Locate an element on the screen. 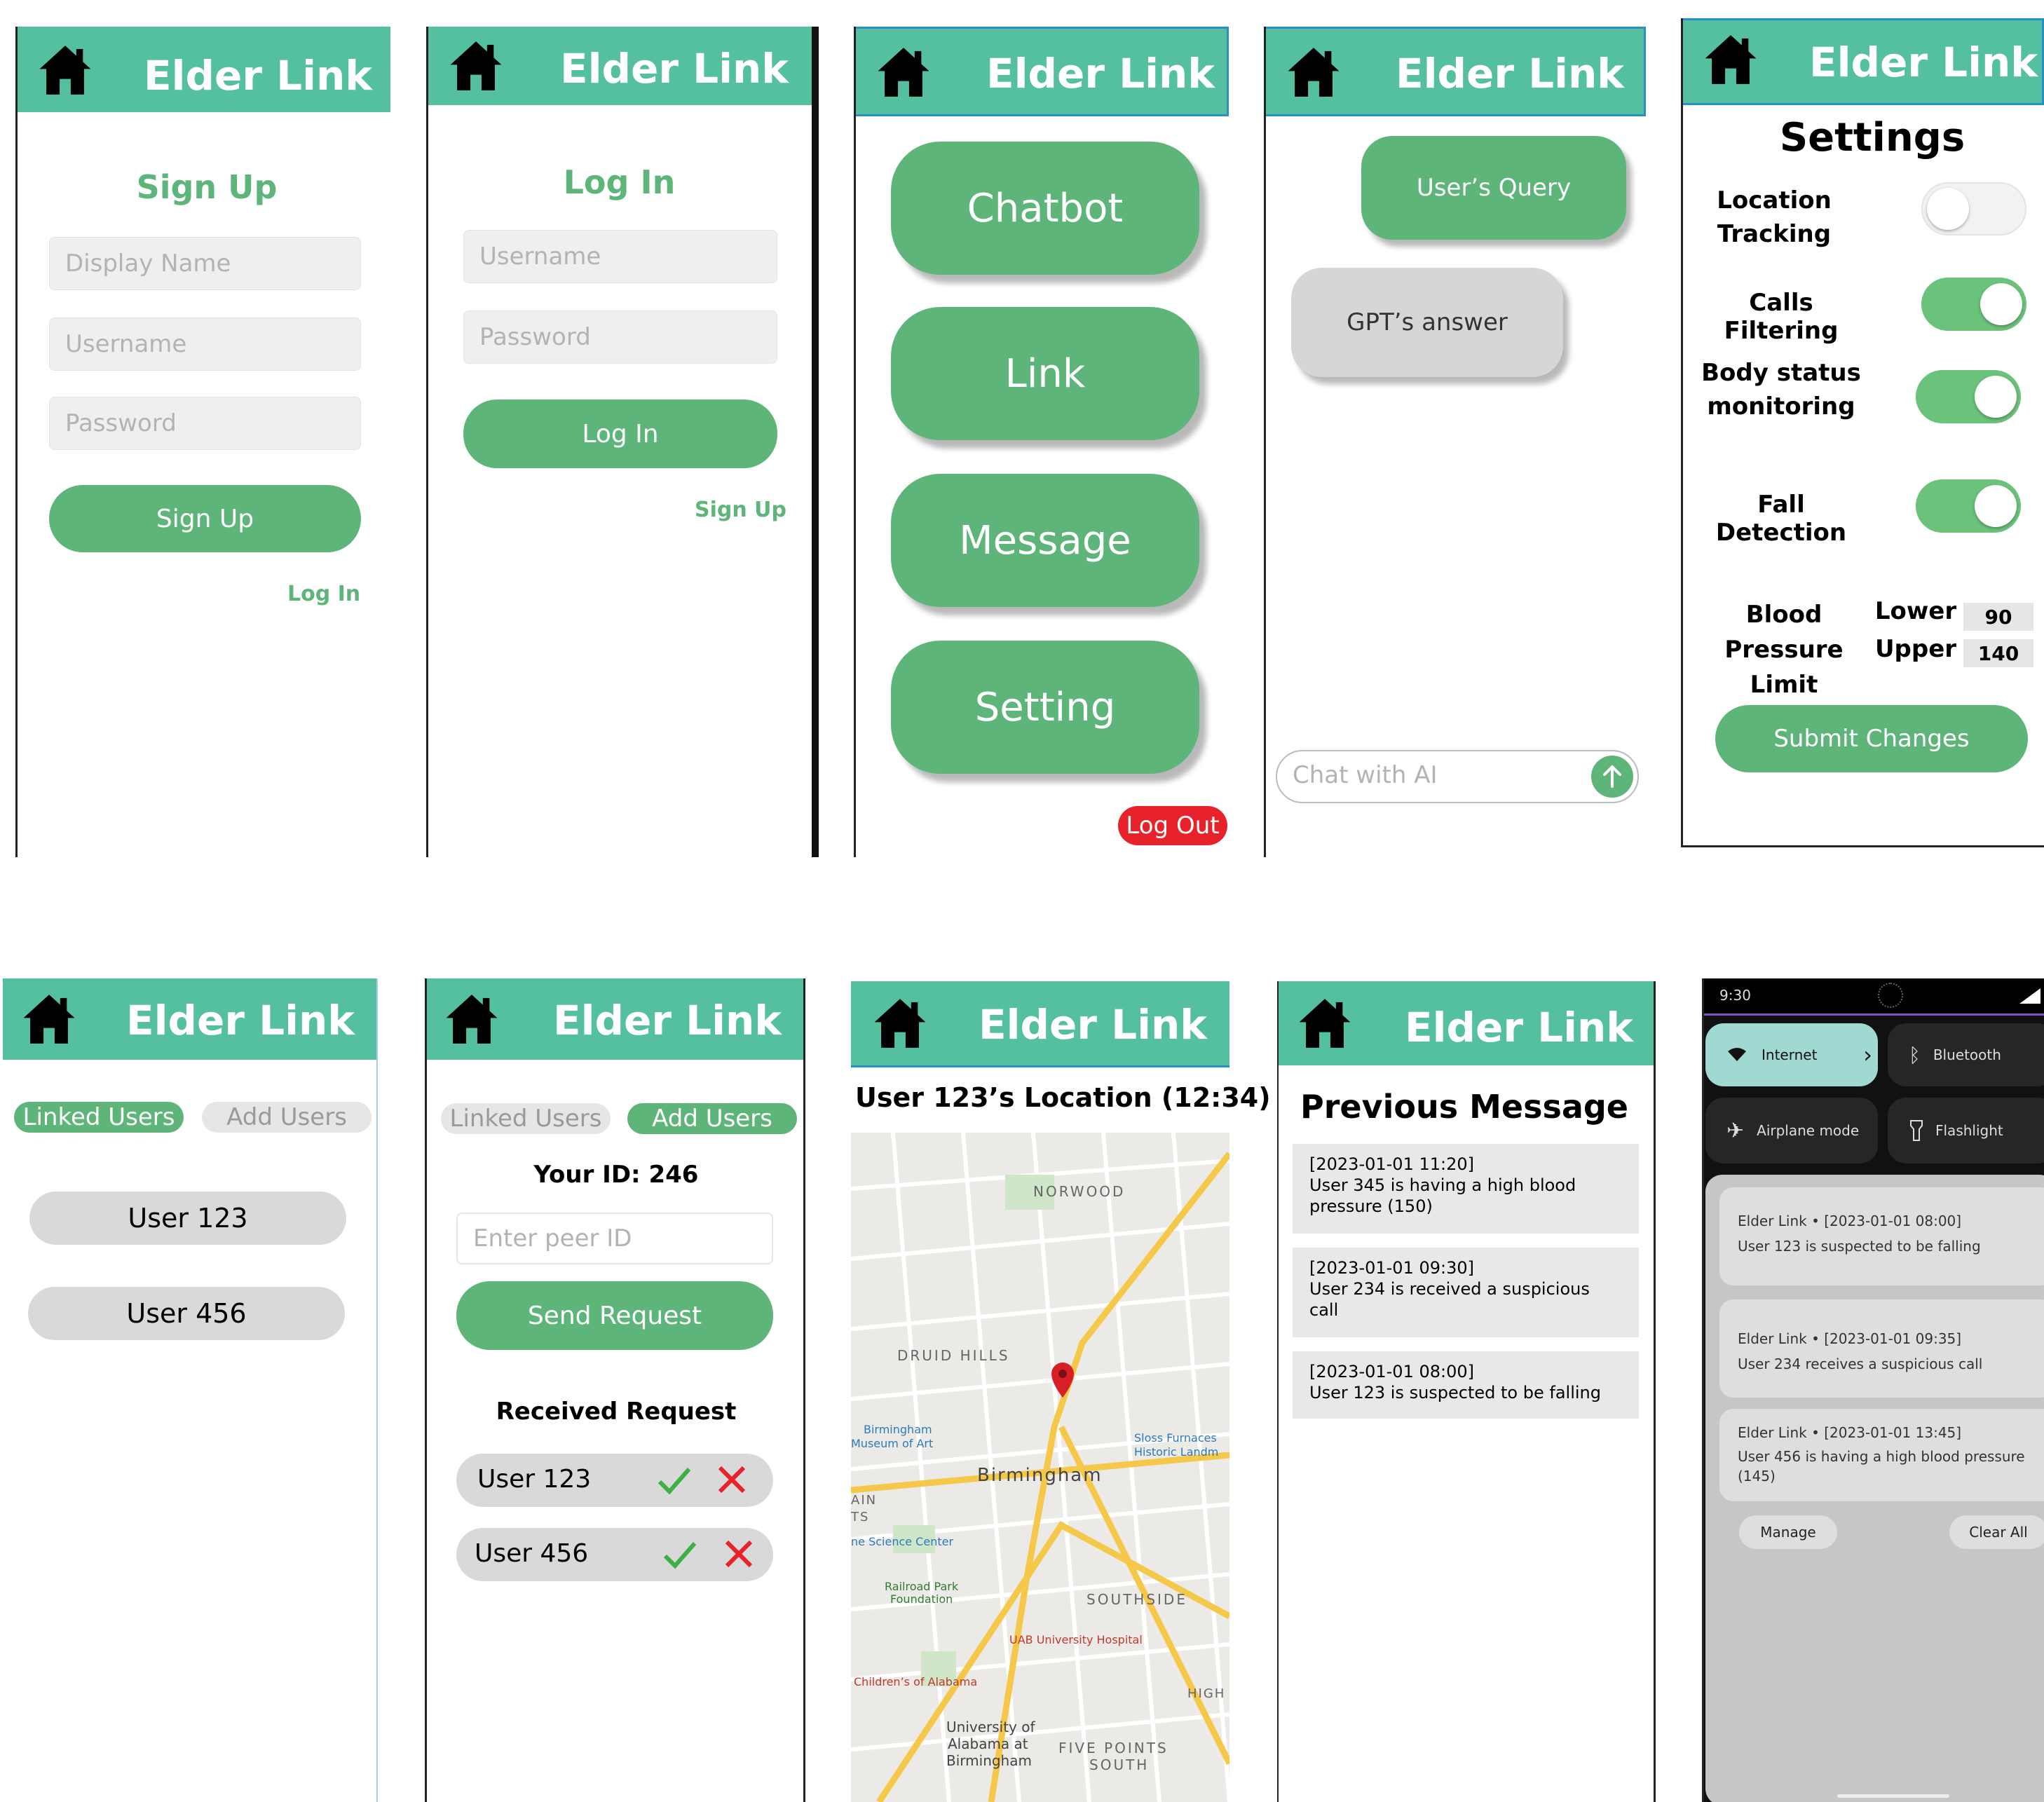 This screenshot has height=1802, width=2044. label-line: Limit is located at coordinates (1784, 685).